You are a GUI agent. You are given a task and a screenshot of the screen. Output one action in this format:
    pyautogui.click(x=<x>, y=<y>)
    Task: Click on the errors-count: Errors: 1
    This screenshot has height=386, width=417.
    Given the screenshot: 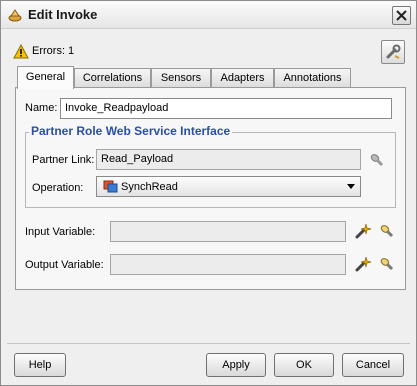 What is the action you would take?
    pyautogui.click(x=53, y=51)
    